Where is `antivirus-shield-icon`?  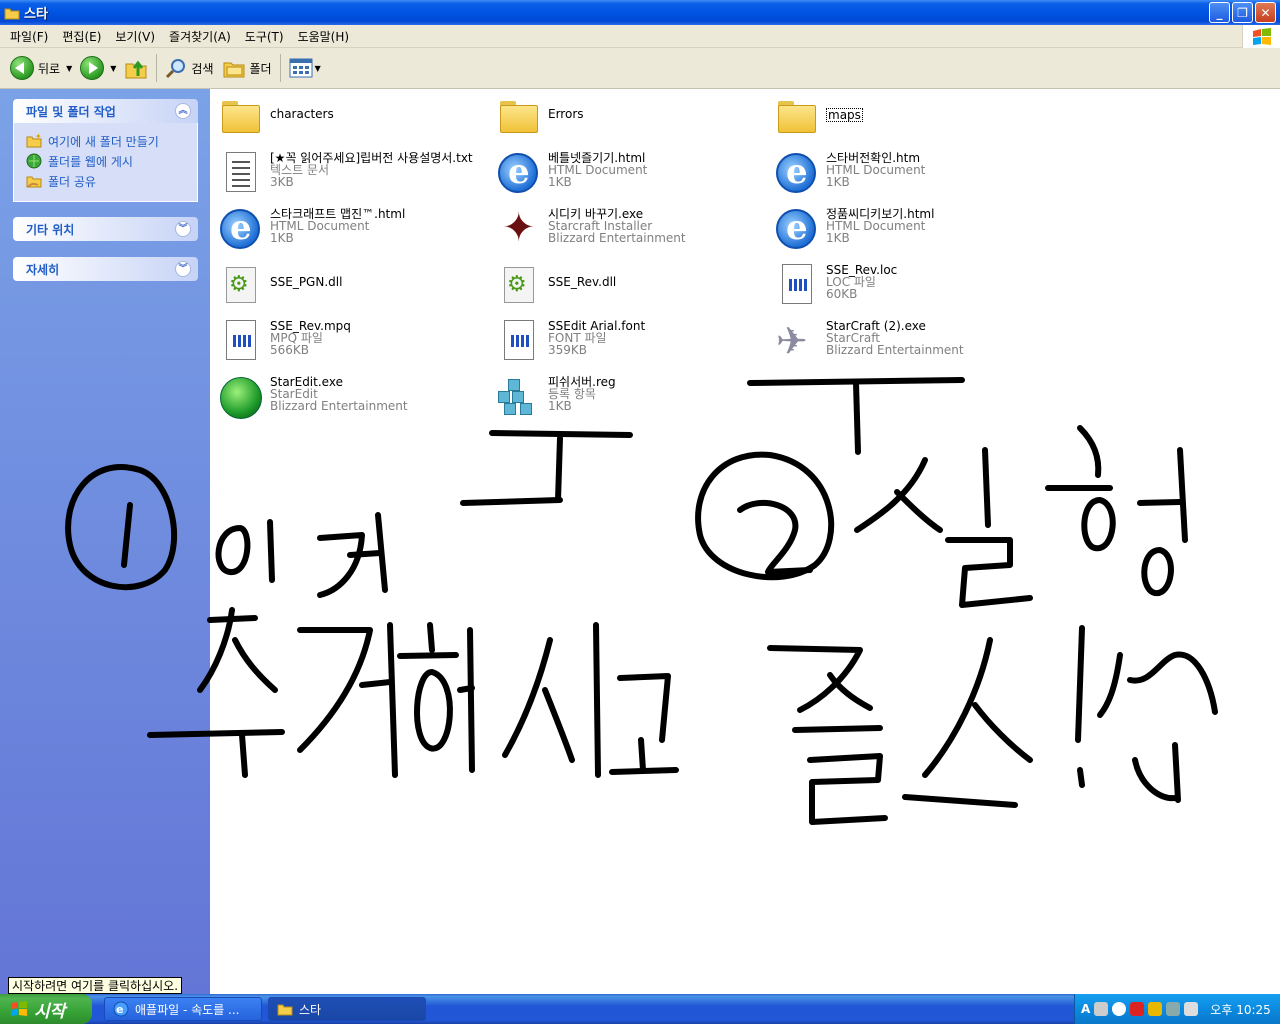
antivirus-shield-icon is located at coordinates (1137, 1009).